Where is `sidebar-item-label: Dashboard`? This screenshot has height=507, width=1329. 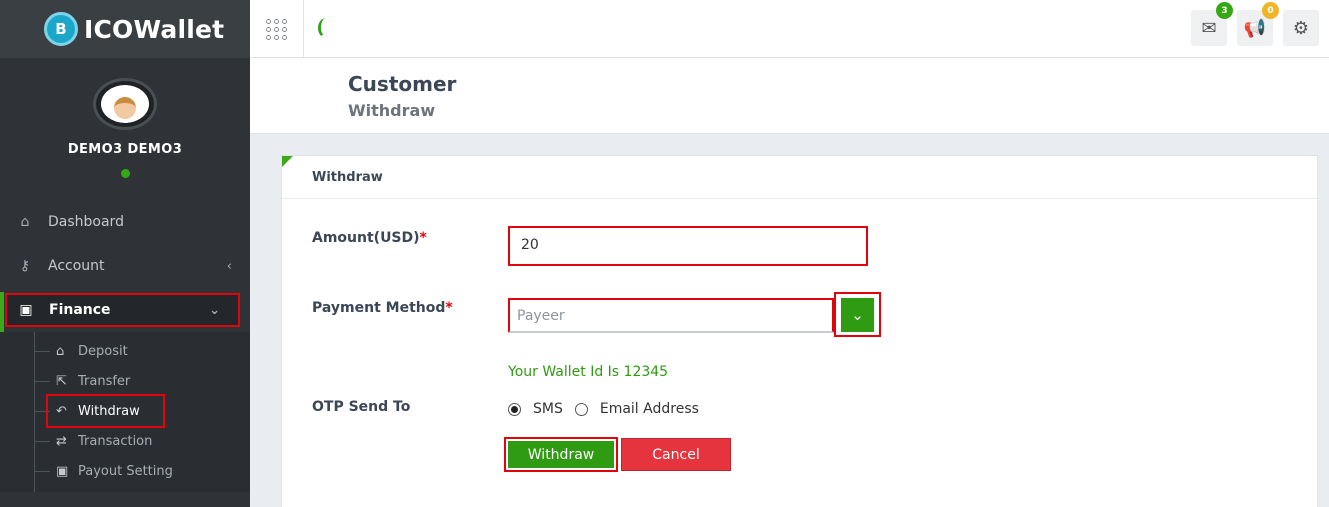
sidebar-item-label: Dashboard is located at coordinates (86, 222).